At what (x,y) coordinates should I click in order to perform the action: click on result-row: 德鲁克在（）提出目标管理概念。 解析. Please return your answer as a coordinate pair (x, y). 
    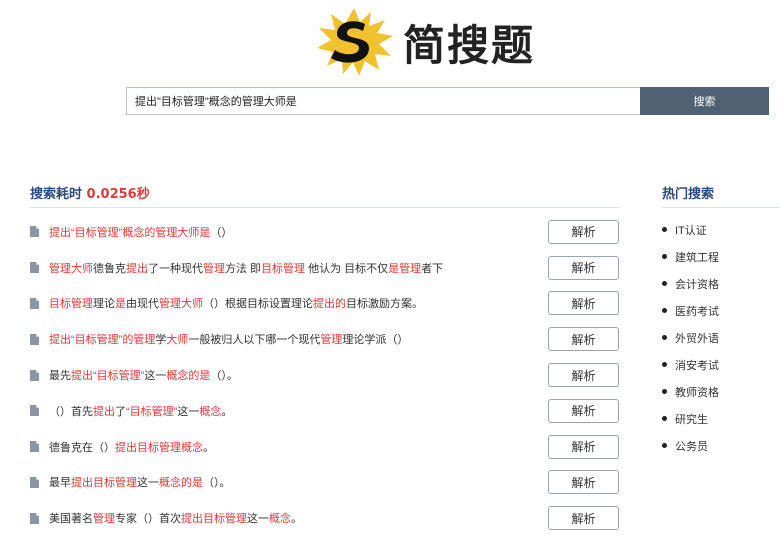
    Looking at the image, I should click on (325, 447).